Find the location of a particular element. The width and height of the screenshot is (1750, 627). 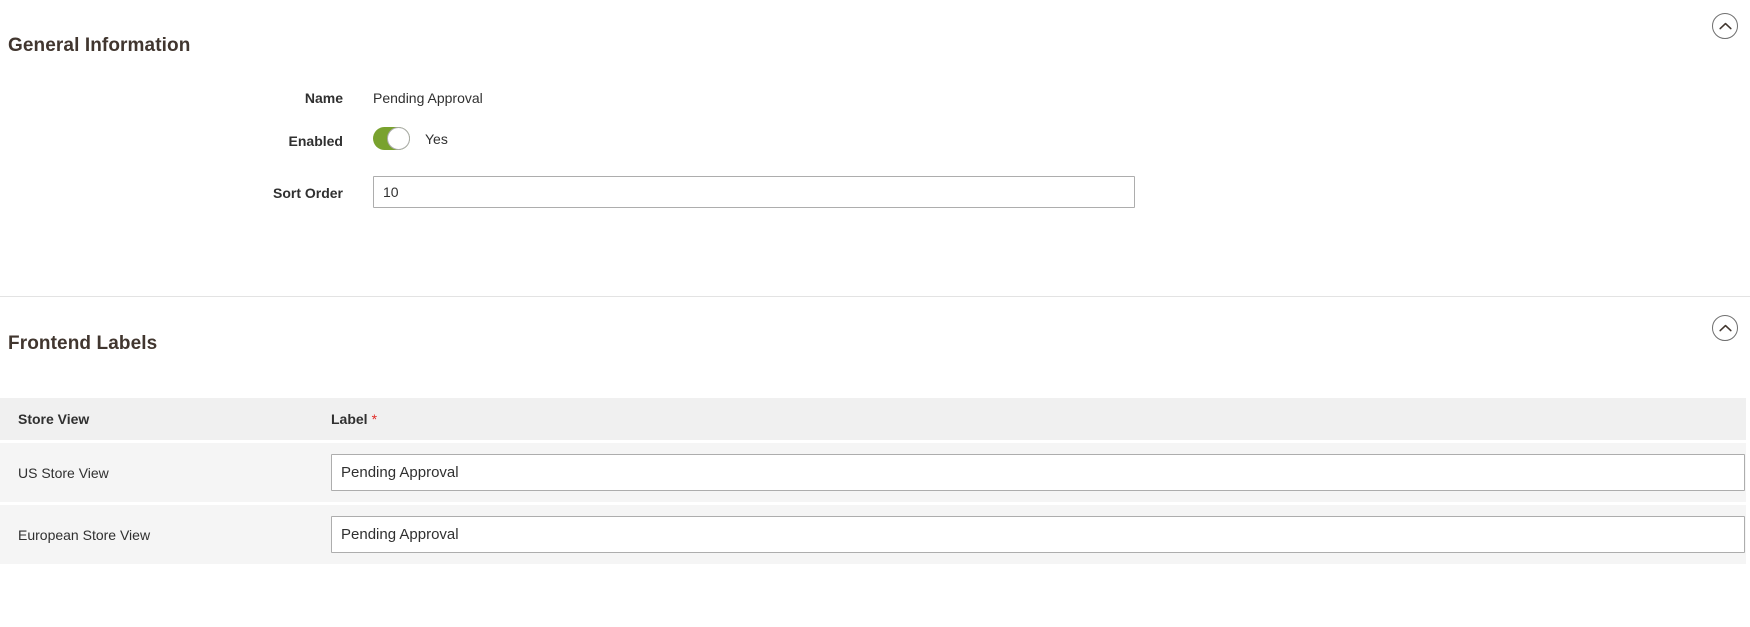

general-information-title: General Information is located at coordinates (99, 45).